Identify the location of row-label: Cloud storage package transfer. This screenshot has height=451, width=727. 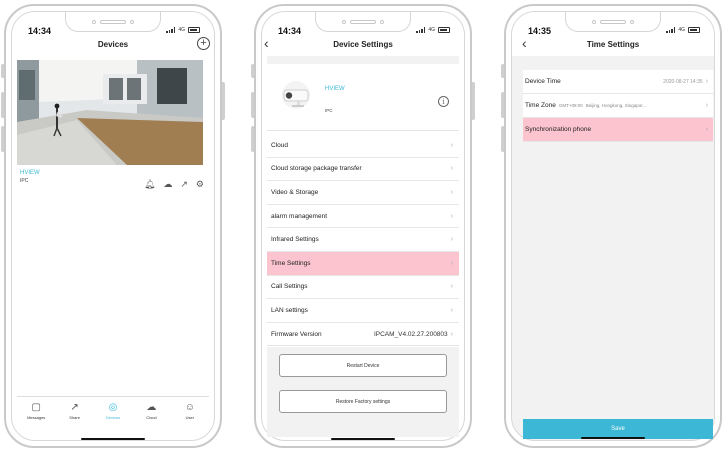
(316, 169).